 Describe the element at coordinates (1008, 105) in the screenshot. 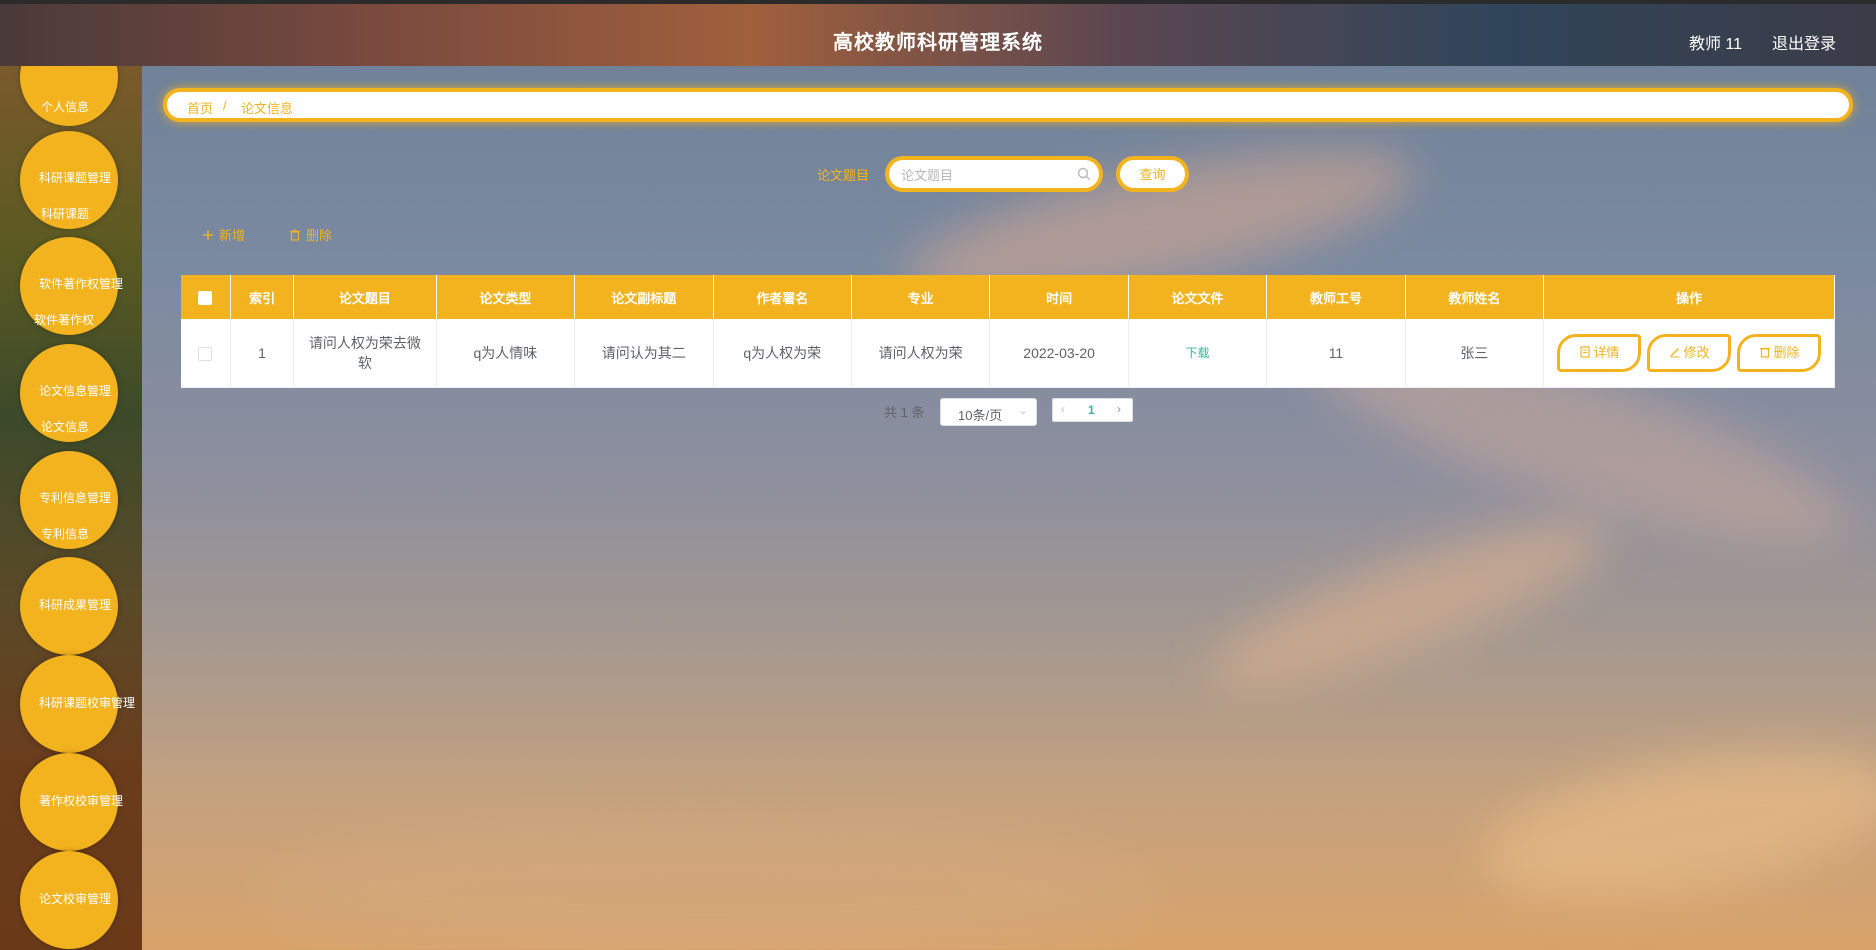

I see `breadcrumb: 首页 / 论文信息` at that location.